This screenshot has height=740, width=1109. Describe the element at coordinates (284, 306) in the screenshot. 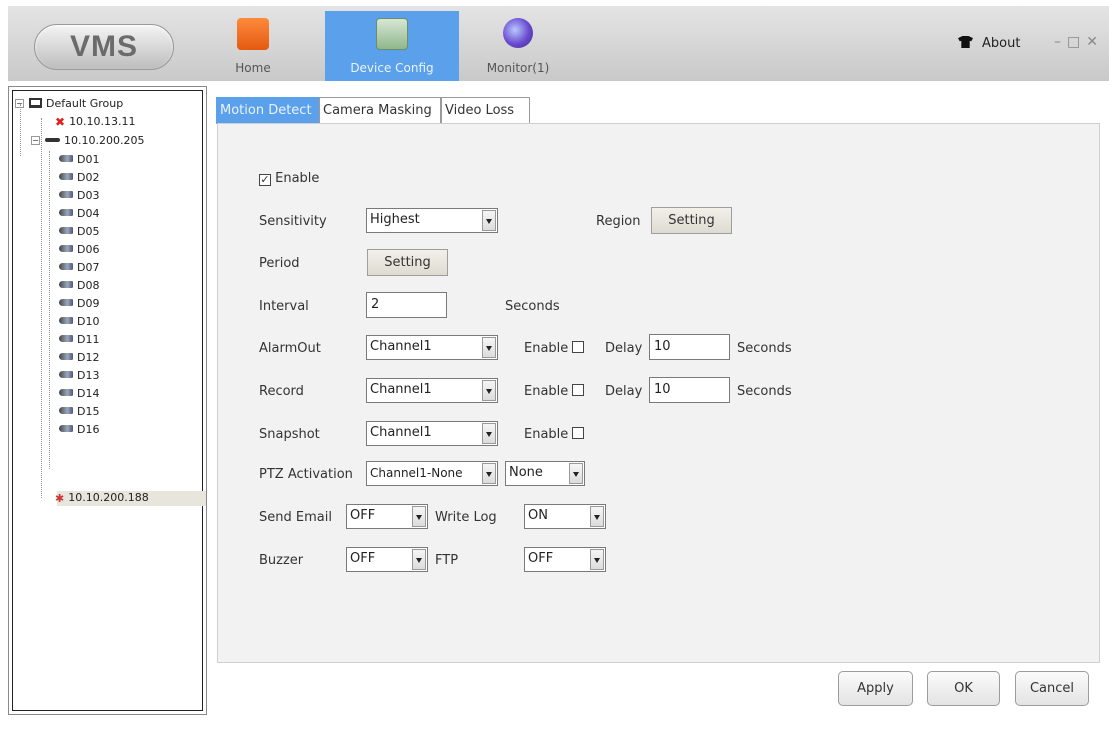

I see `interval-label: Interval` at that location.